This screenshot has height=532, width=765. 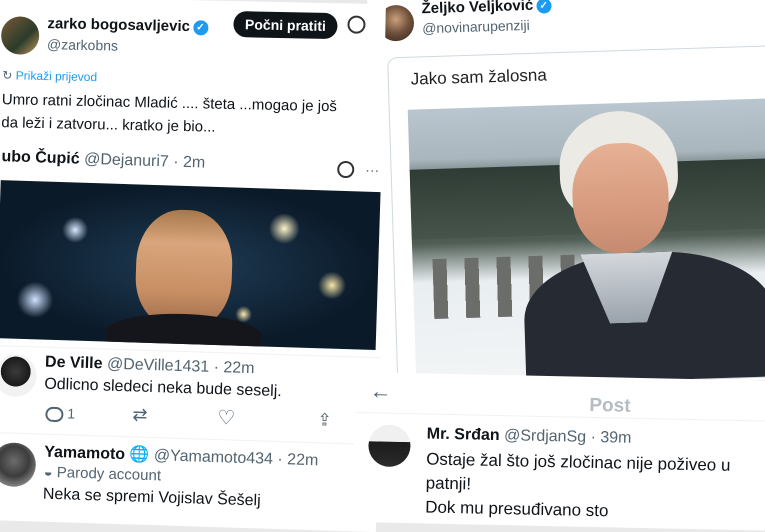 I want to click on translate-icon: ↻, so click(x=7, y=75).